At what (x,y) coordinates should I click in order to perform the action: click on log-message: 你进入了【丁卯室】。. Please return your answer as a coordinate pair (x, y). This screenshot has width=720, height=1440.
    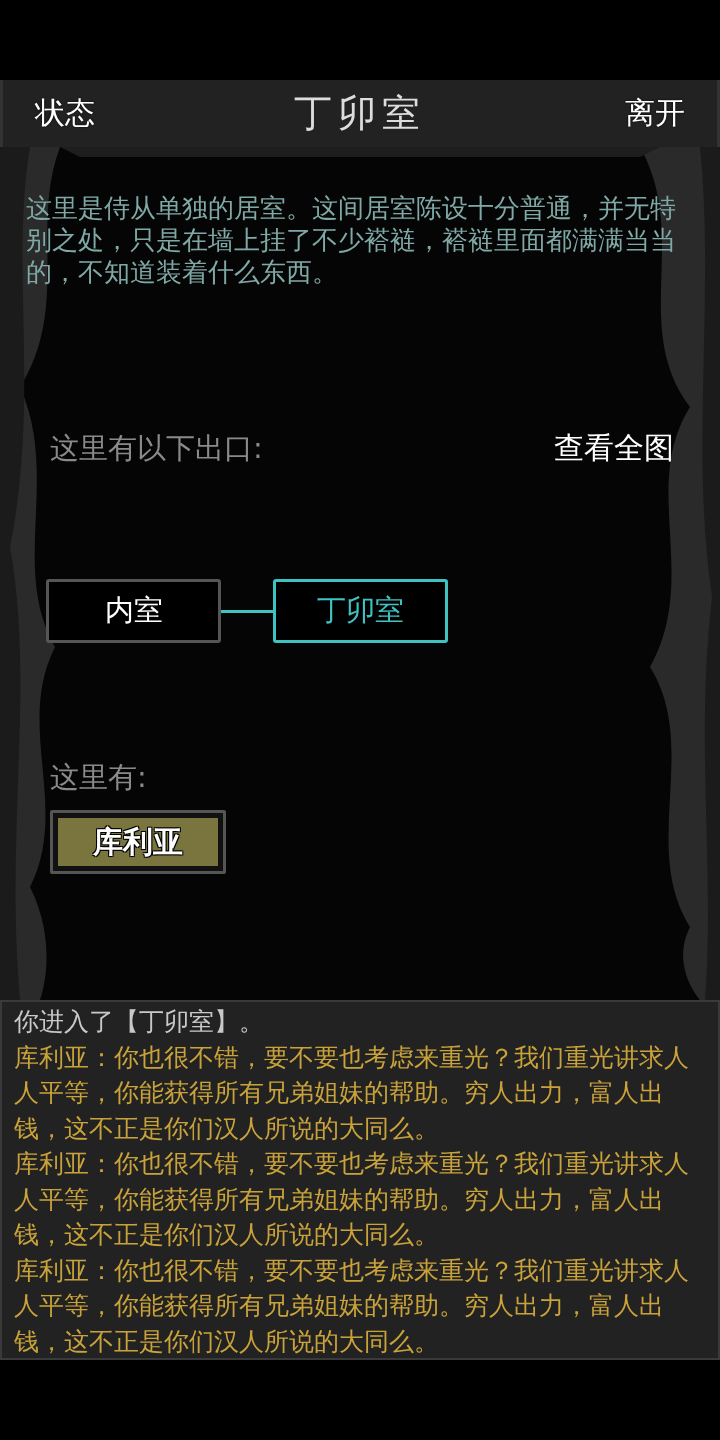
    Looking at the image, I should click on (139, 1022).